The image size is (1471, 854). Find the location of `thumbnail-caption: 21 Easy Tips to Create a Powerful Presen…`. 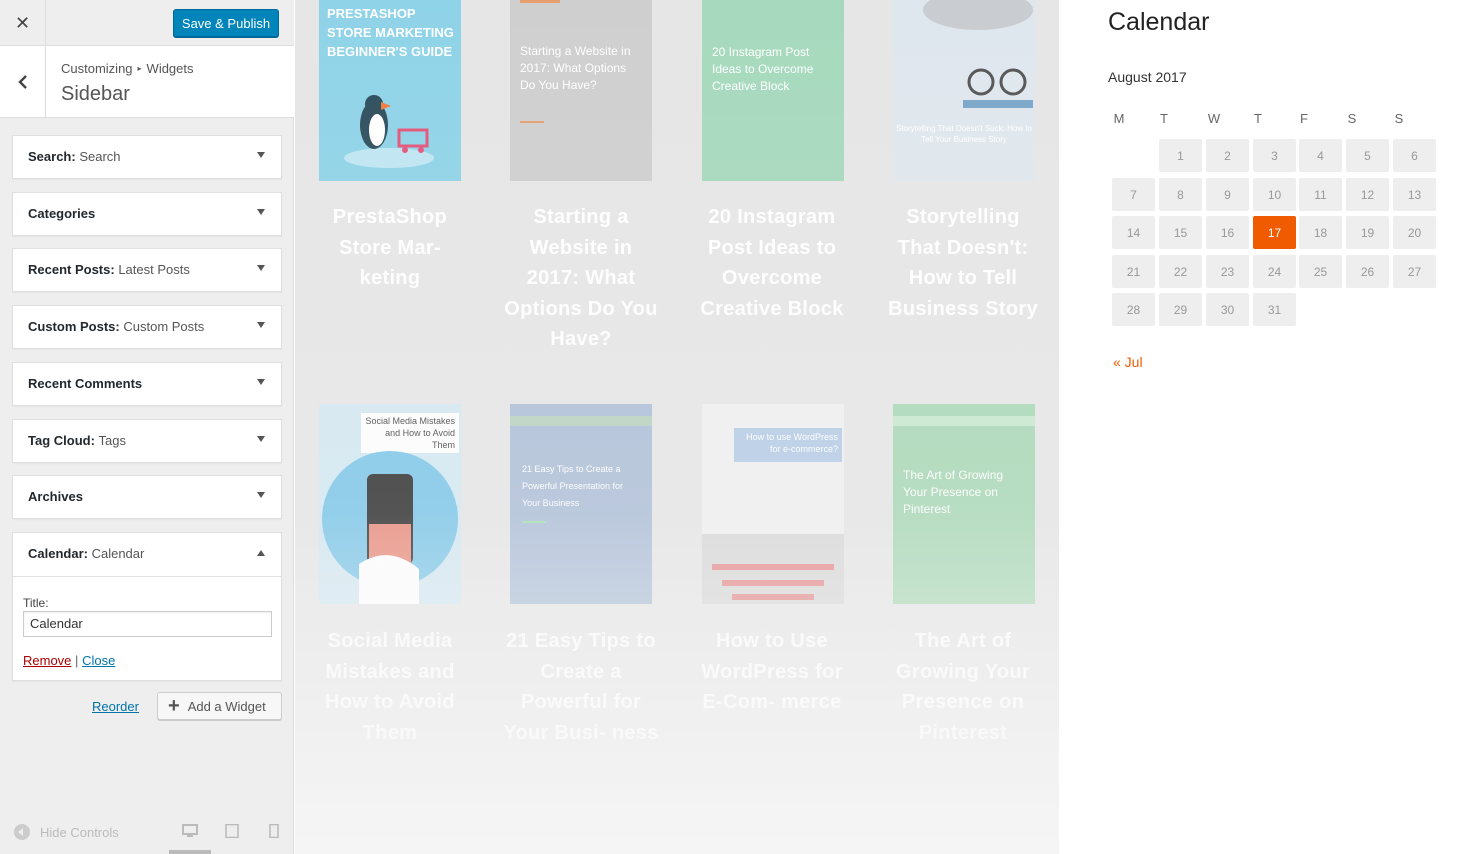

thumbnail-caption: 21 Easy Tips to Create a Powerful Presen… is located at coordinates (573, 486).